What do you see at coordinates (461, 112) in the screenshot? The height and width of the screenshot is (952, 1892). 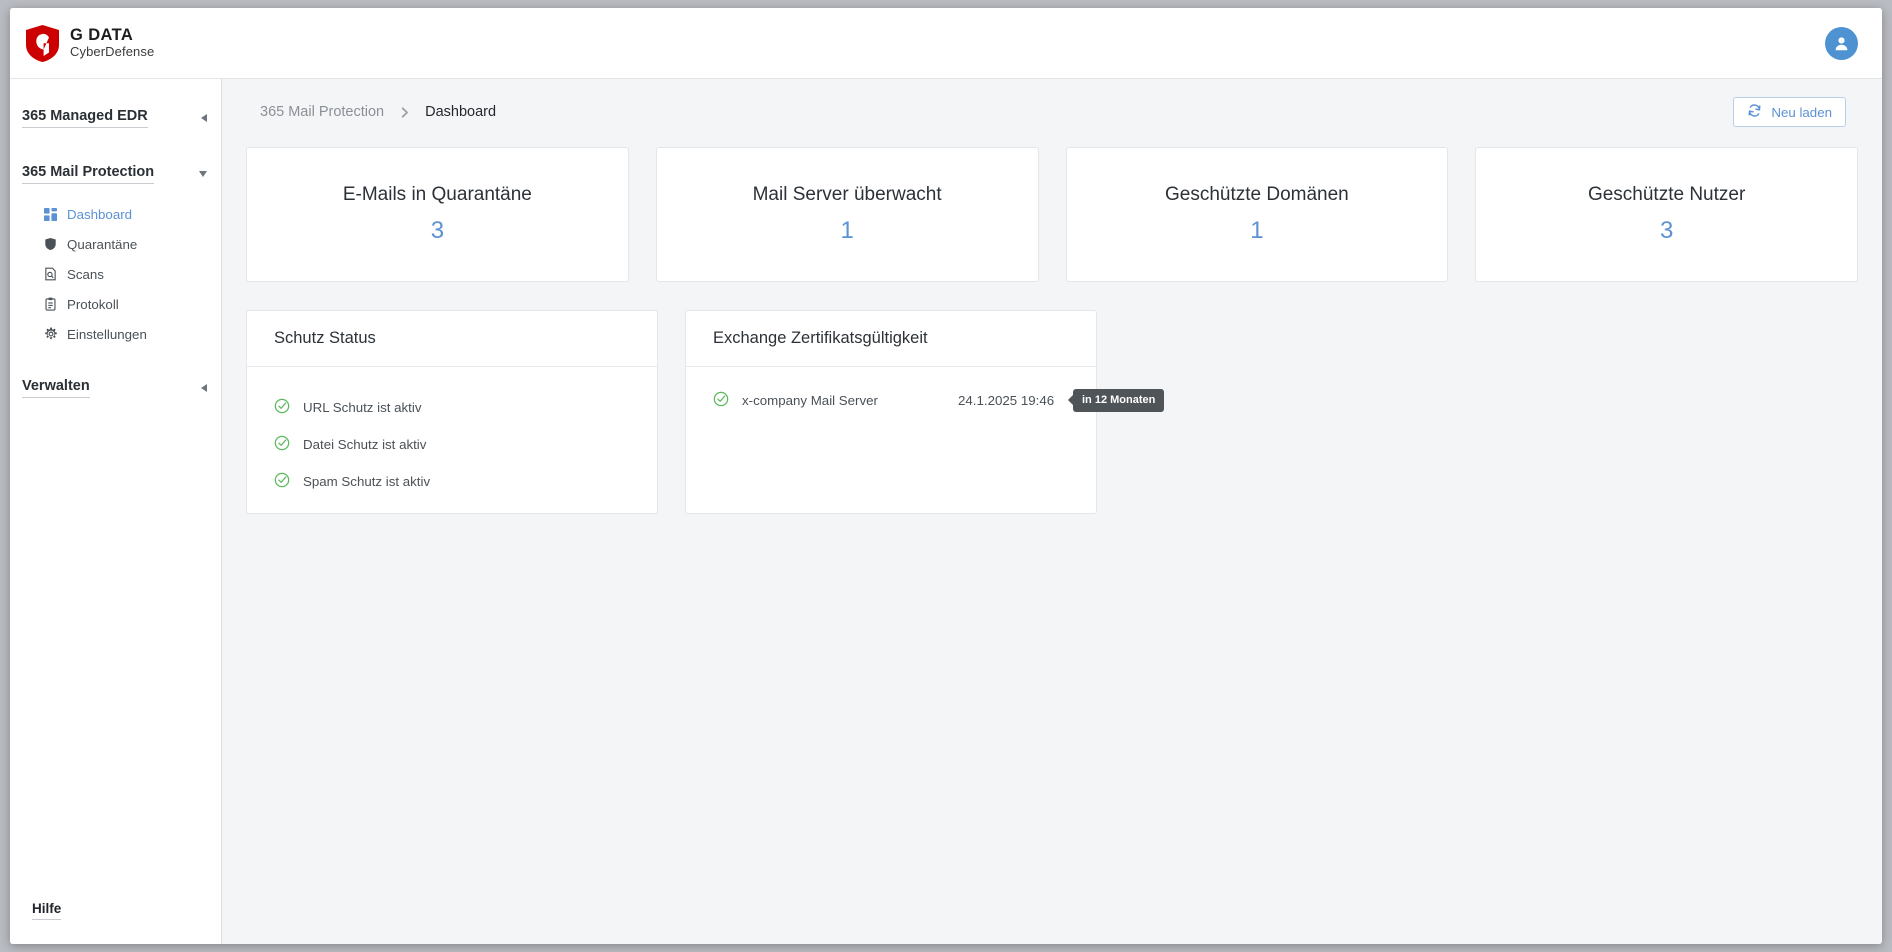 I see `breadcrumb-current: Dashboard` at bounding box center [461, 112].